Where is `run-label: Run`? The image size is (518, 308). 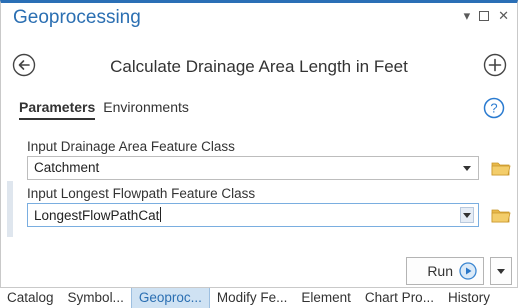 run-label: Run is located at coordinates (440, 271).